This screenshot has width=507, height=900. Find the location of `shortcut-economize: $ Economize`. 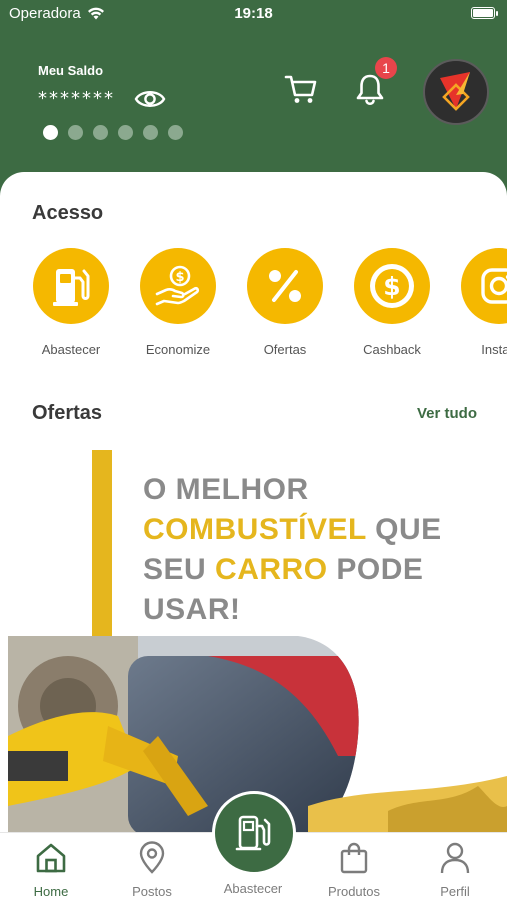

shortcut-economize: $ Economize is located at coordinates (178, 302).